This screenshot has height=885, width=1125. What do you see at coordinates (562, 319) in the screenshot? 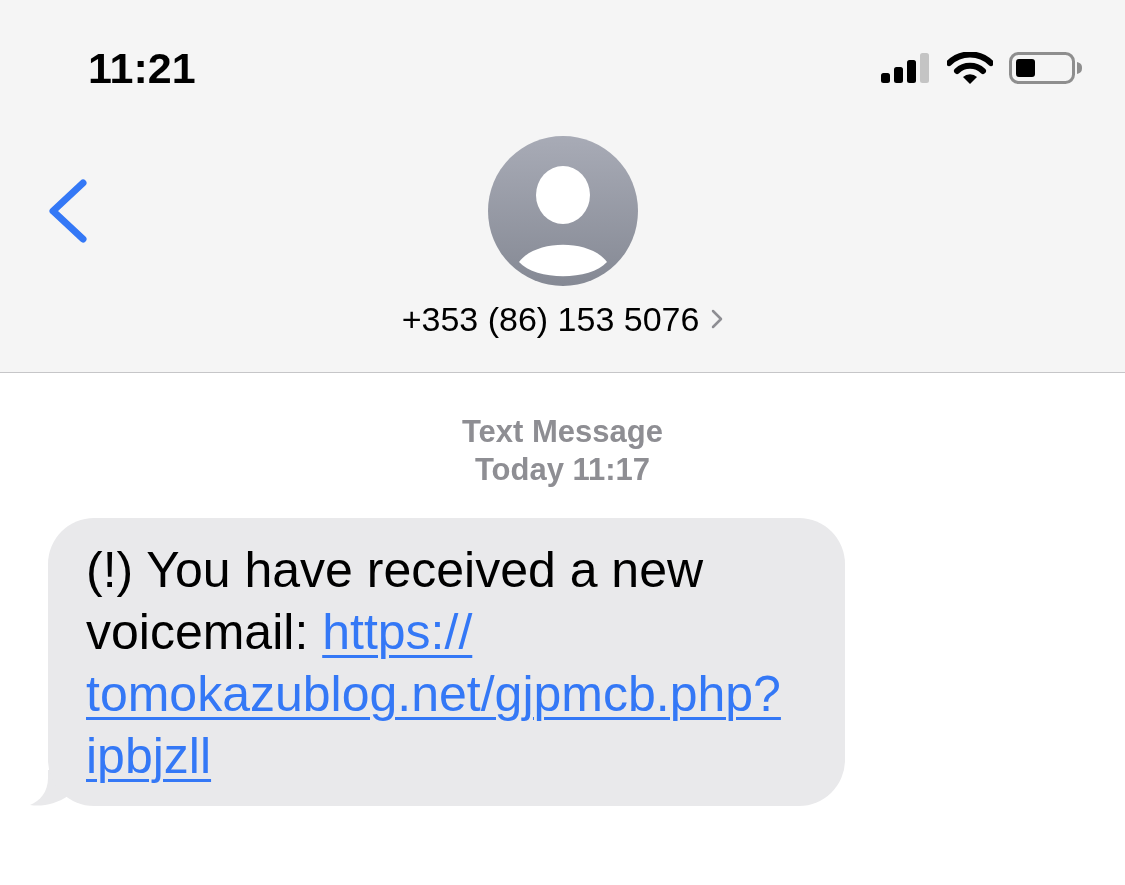
I see `contact-button: +353 (86) 153 5076` at bounding box center [562, 319].